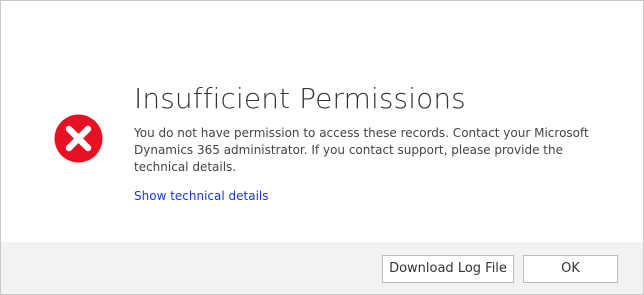  I want to click on show-technical-details-link: Show technical details, so click(201, 196).